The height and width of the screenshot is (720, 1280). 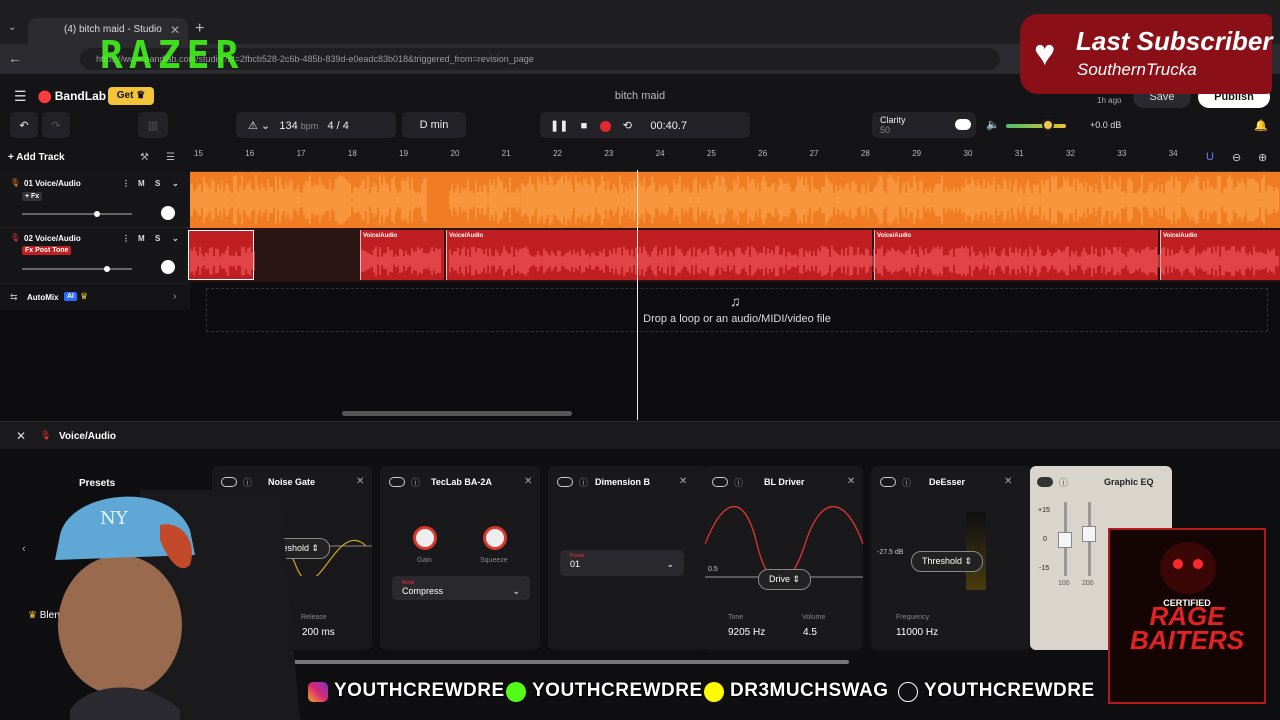 What do you see at coordinates (20, 96) in the screenshot?
I see `hamburger-menu-icon: ☰` at bounding box center [20, 96].